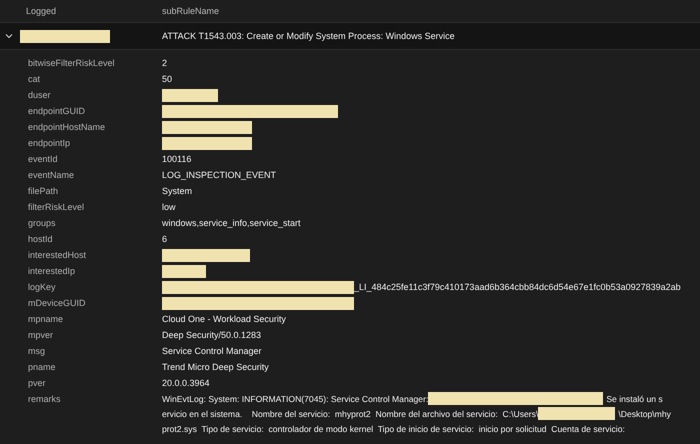 Image resolution: width=700 pixels, height=444 pixels. I want to click on field-value: low, so click(169, 207).